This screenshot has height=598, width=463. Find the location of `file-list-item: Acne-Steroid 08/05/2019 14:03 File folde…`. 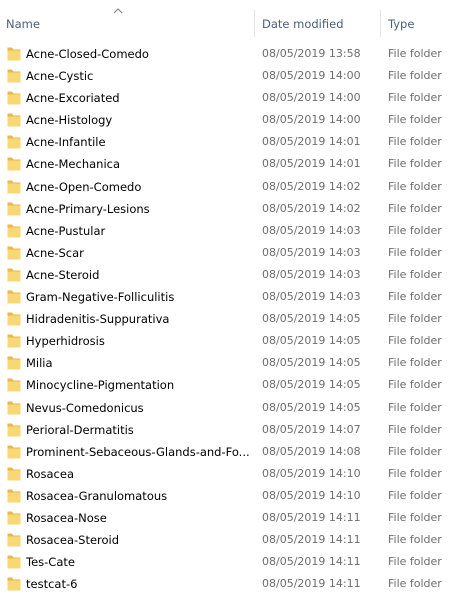

file-list-item: Acne-Steroid 08/05/2019 14:03 File folde… is located at coordinates (231, 275).